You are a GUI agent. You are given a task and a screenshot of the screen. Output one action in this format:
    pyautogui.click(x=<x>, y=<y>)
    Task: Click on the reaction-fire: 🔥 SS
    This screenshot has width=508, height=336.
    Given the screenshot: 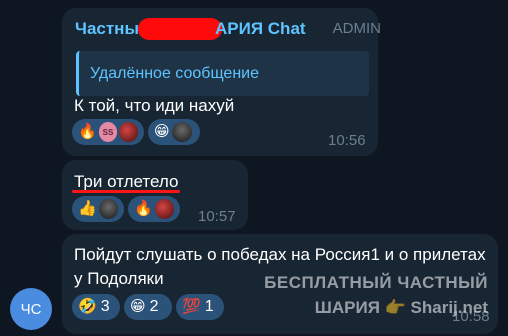 What is the action you would take?
    pyautogui.click(x=108, y=132)
    